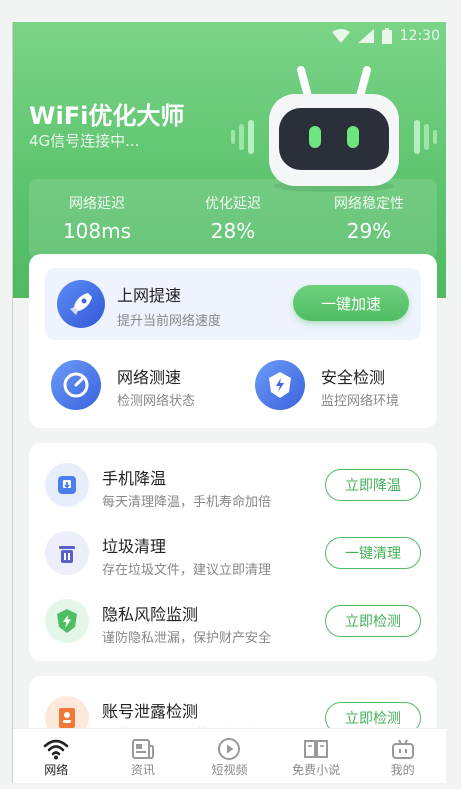 The image size is (461, 789). I want to click on network-metrics-panel: 网络延迟 108ms 优化延迟 28% 网络稳定性 29%, so click(233, 219).